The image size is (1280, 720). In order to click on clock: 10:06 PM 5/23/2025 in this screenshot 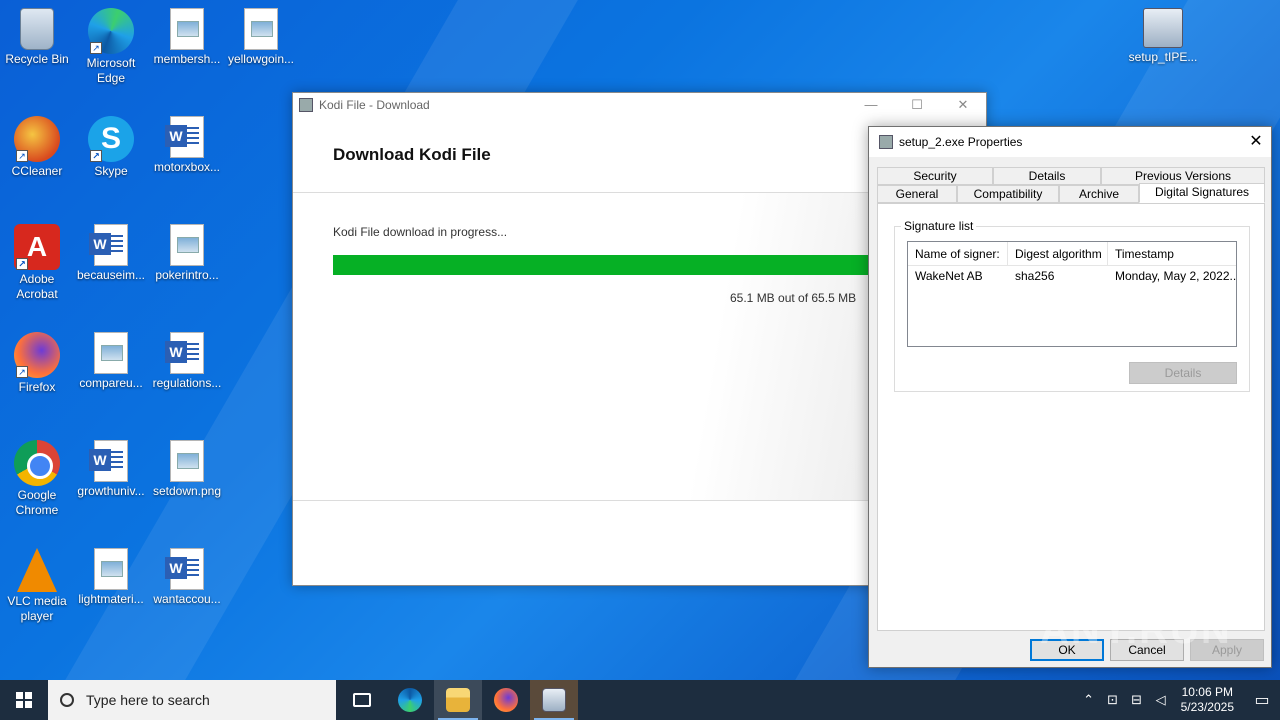, I will do `click(1207, 700)`.